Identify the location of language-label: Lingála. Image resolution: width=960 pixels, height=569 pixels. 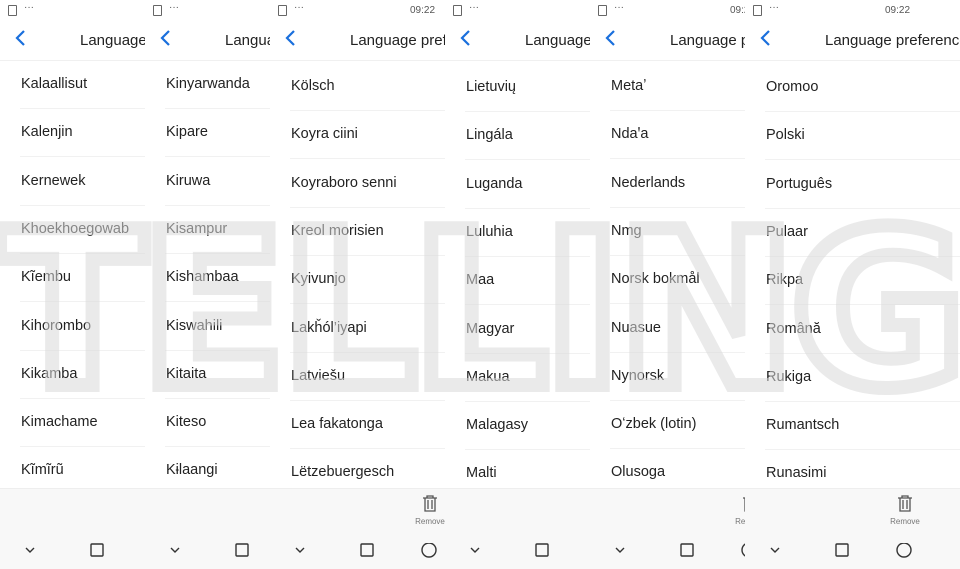
(489, 135).